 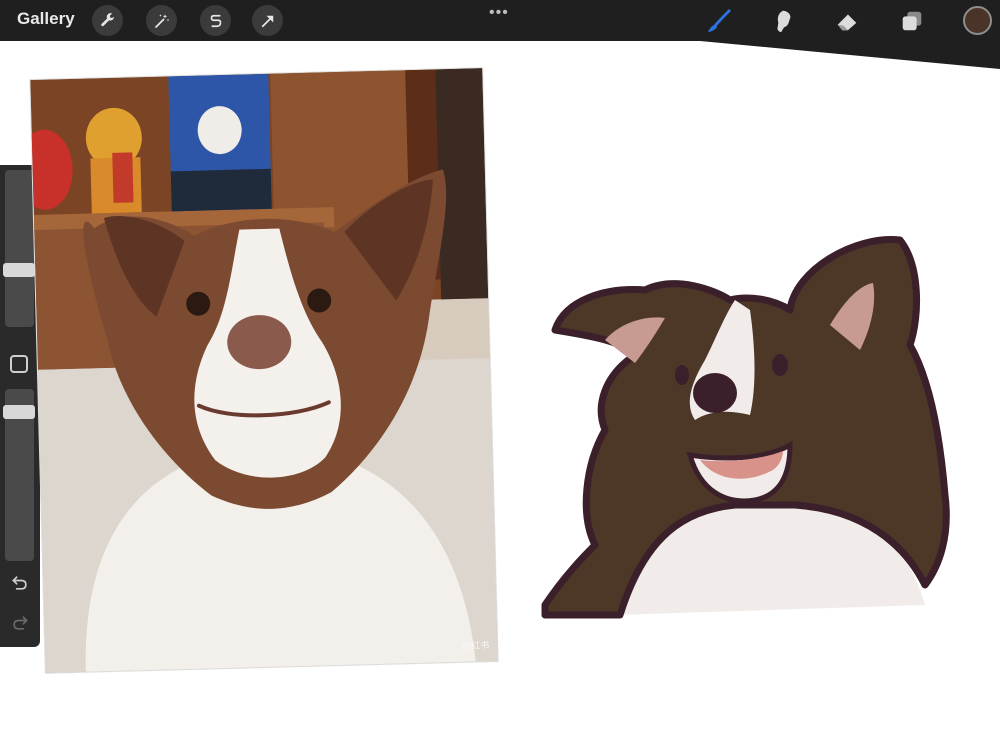 I want to click on layers-icon, so click(x=912, y=21).